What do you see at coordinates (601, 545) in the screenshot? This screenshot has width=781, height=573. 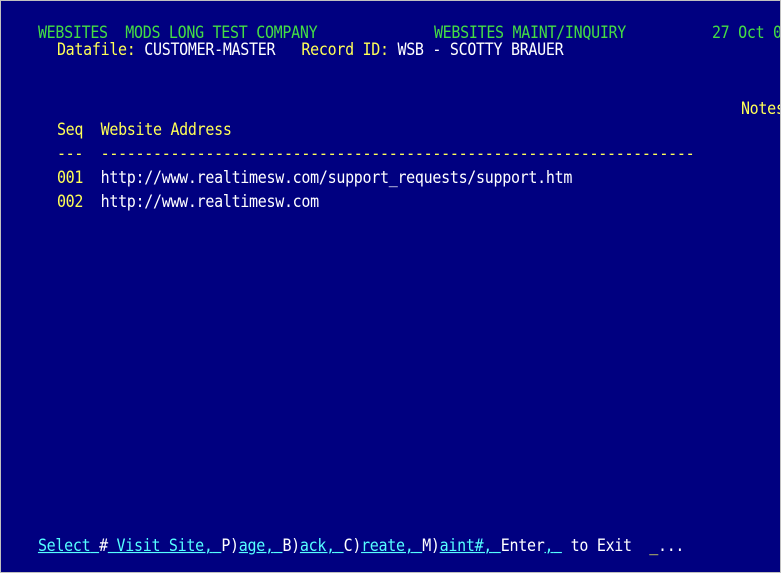 I see `exit-label: to Exit` at bounding box center [601, 545].